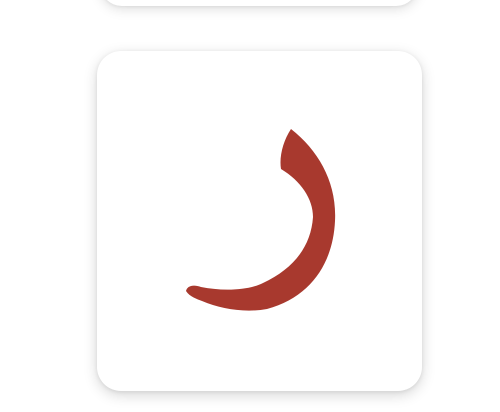 The height and width of the screenshot is (412, 500). What do you see at coordinates (259, 3) in the screenshot?
I see `letter-card-previous` at bounding box center [259, 3].